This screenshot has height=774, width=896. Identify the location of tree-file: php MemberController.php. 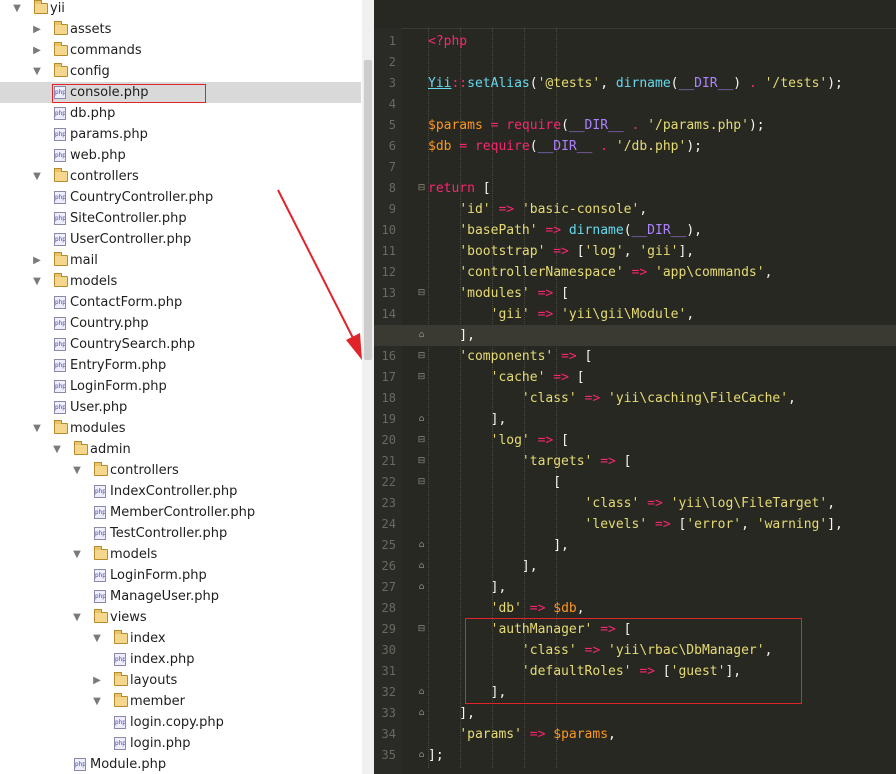
(180, 512).